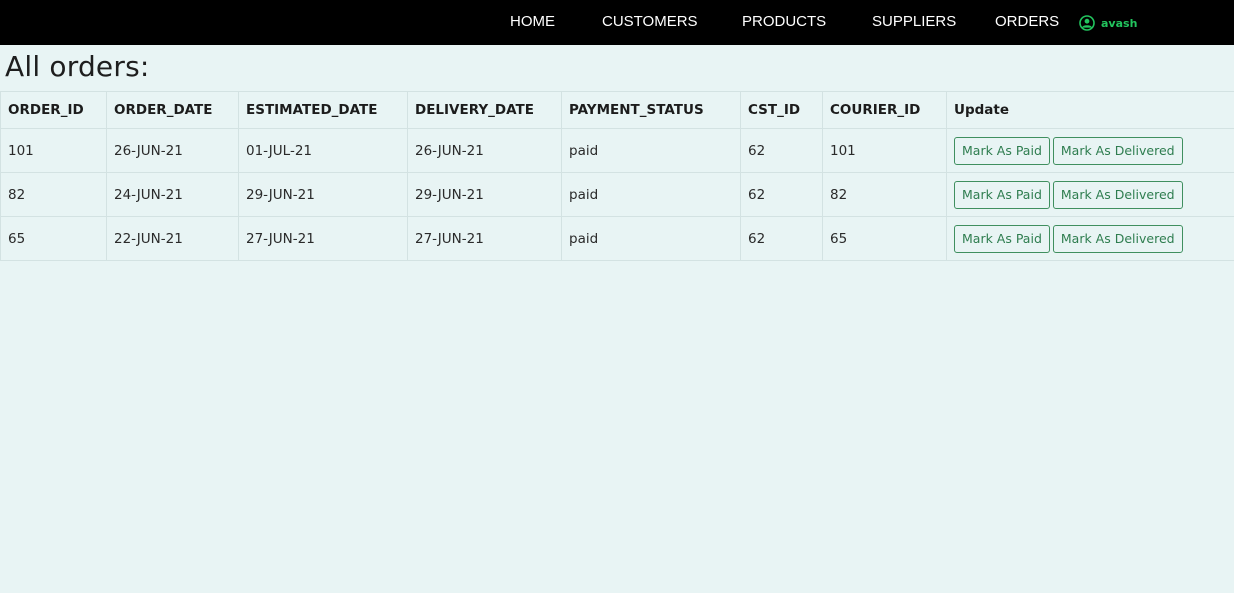  What do you see at coordinates (323, 150) in the screenshot?
I see `cell-estimated-date: 01-JUL-21` at bounding box center [323, 150].